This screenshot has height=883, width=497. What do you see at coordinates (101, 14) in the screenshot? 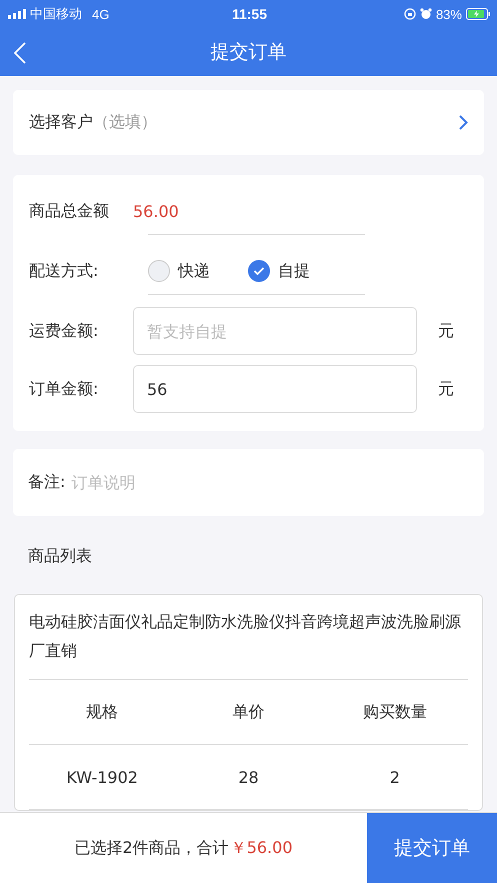
I see `network-text: 4G` at bounding box center [101, 14].